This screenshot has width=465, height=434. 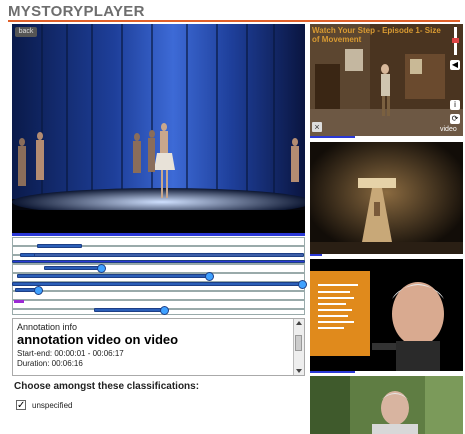 I want to click on annotation-start-end: Start-end: 00:00:01 - 00:06:17, so click(x=70, y=353).